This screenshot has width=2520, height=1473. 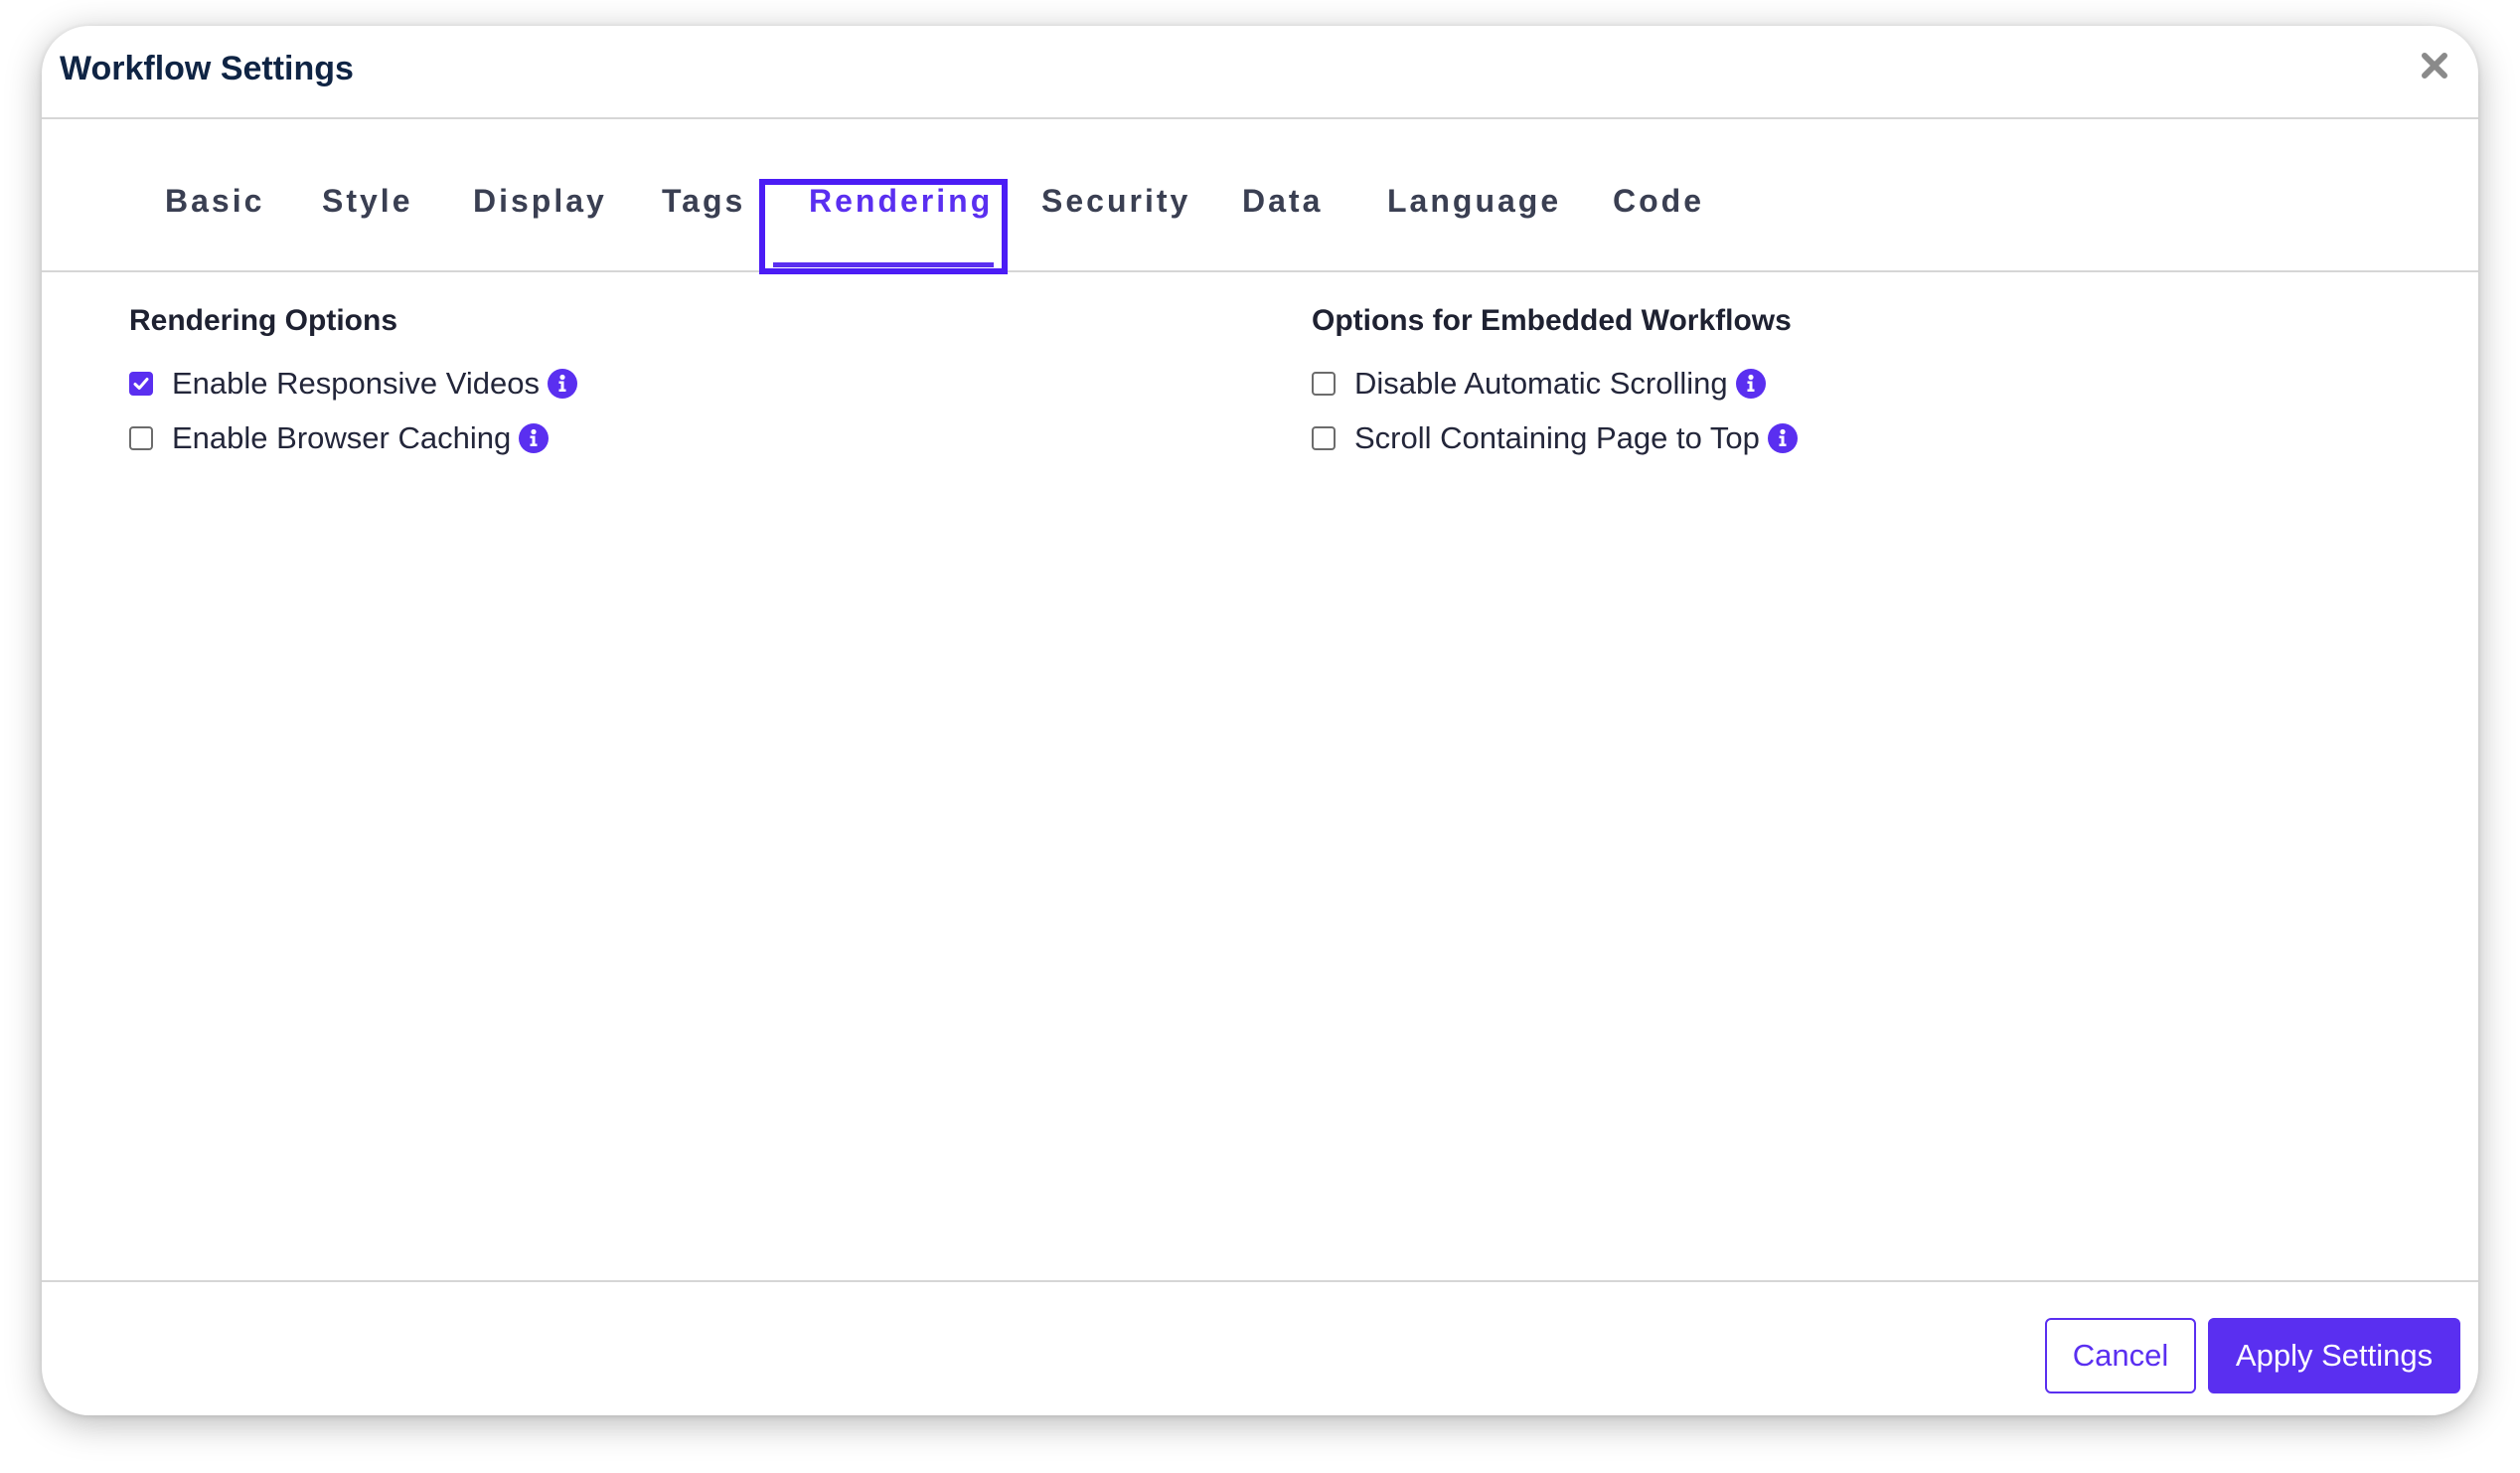 I want to click on tab-display: Display, so click(x=540, y=201).